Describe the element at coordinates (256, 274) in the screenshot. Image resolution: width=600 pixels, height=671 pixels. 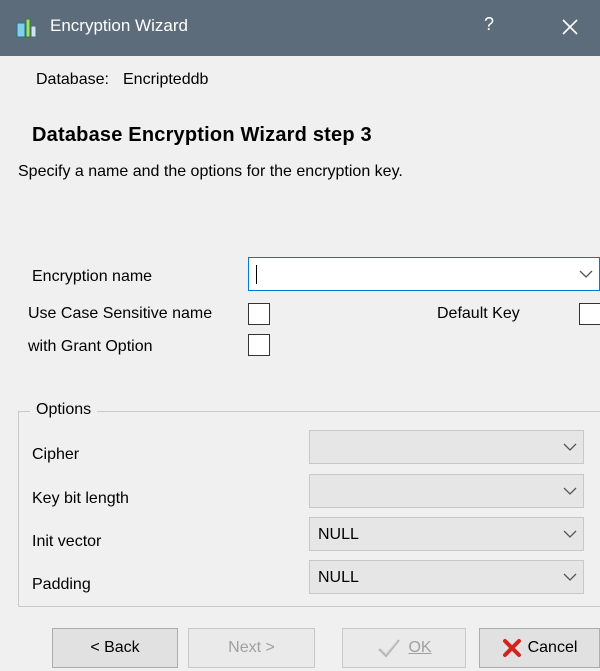
I see `text-caret` at that location.